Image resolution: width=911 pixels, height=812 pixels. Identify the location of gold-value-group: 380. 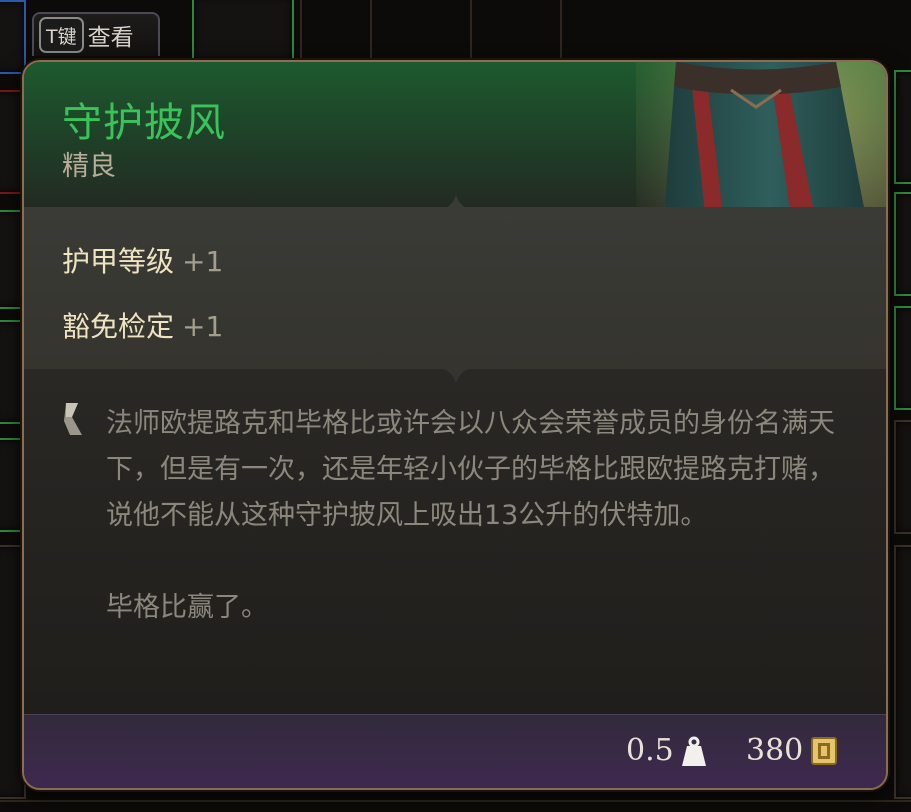
(792, 750).